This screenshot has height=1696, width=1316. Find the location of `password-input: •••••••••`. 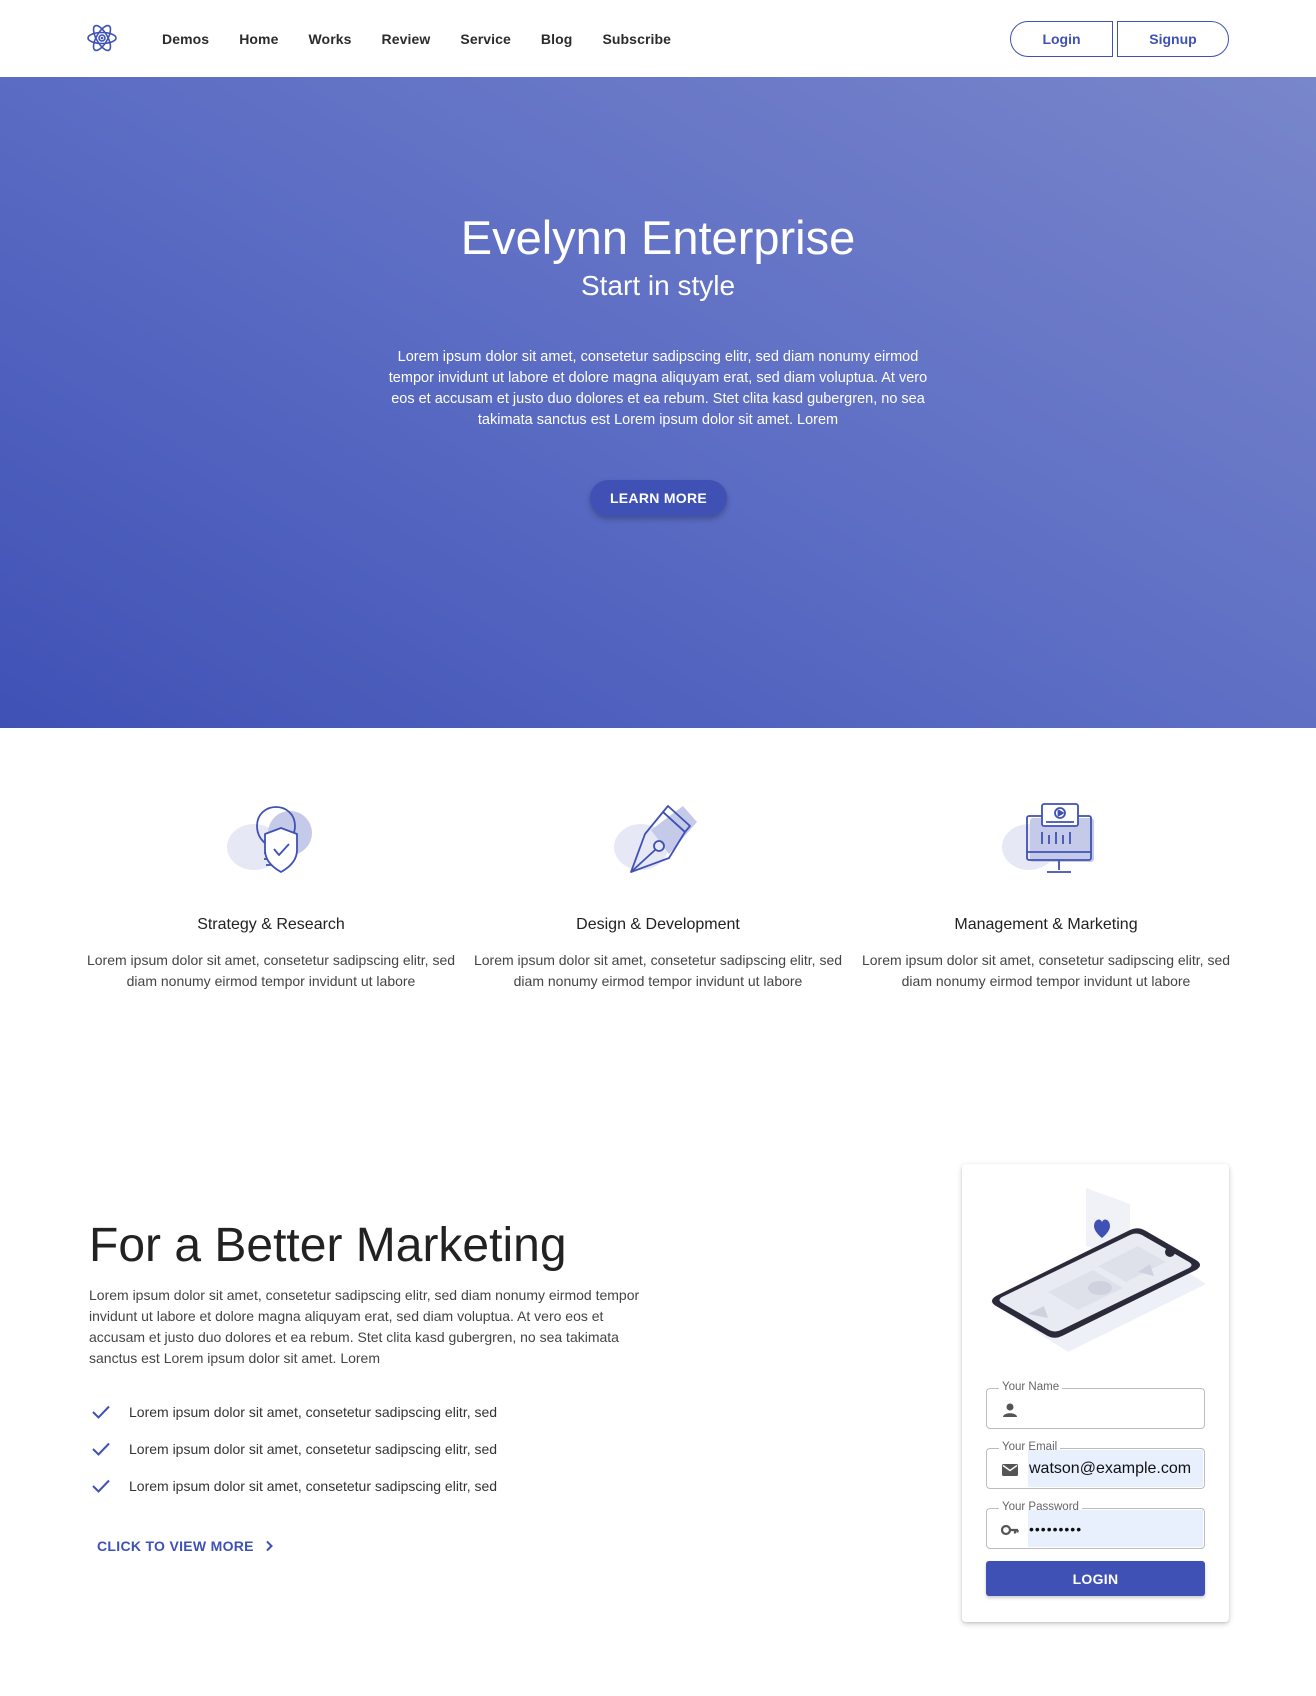

password-input: ••••••••• is located at coordinates (1115, 1528).